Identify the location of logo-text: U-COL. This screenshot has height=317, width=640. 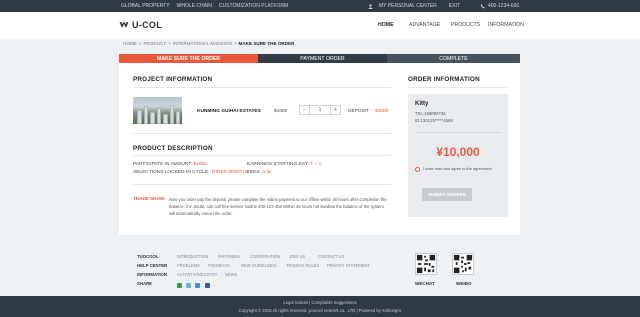
(147, 25).